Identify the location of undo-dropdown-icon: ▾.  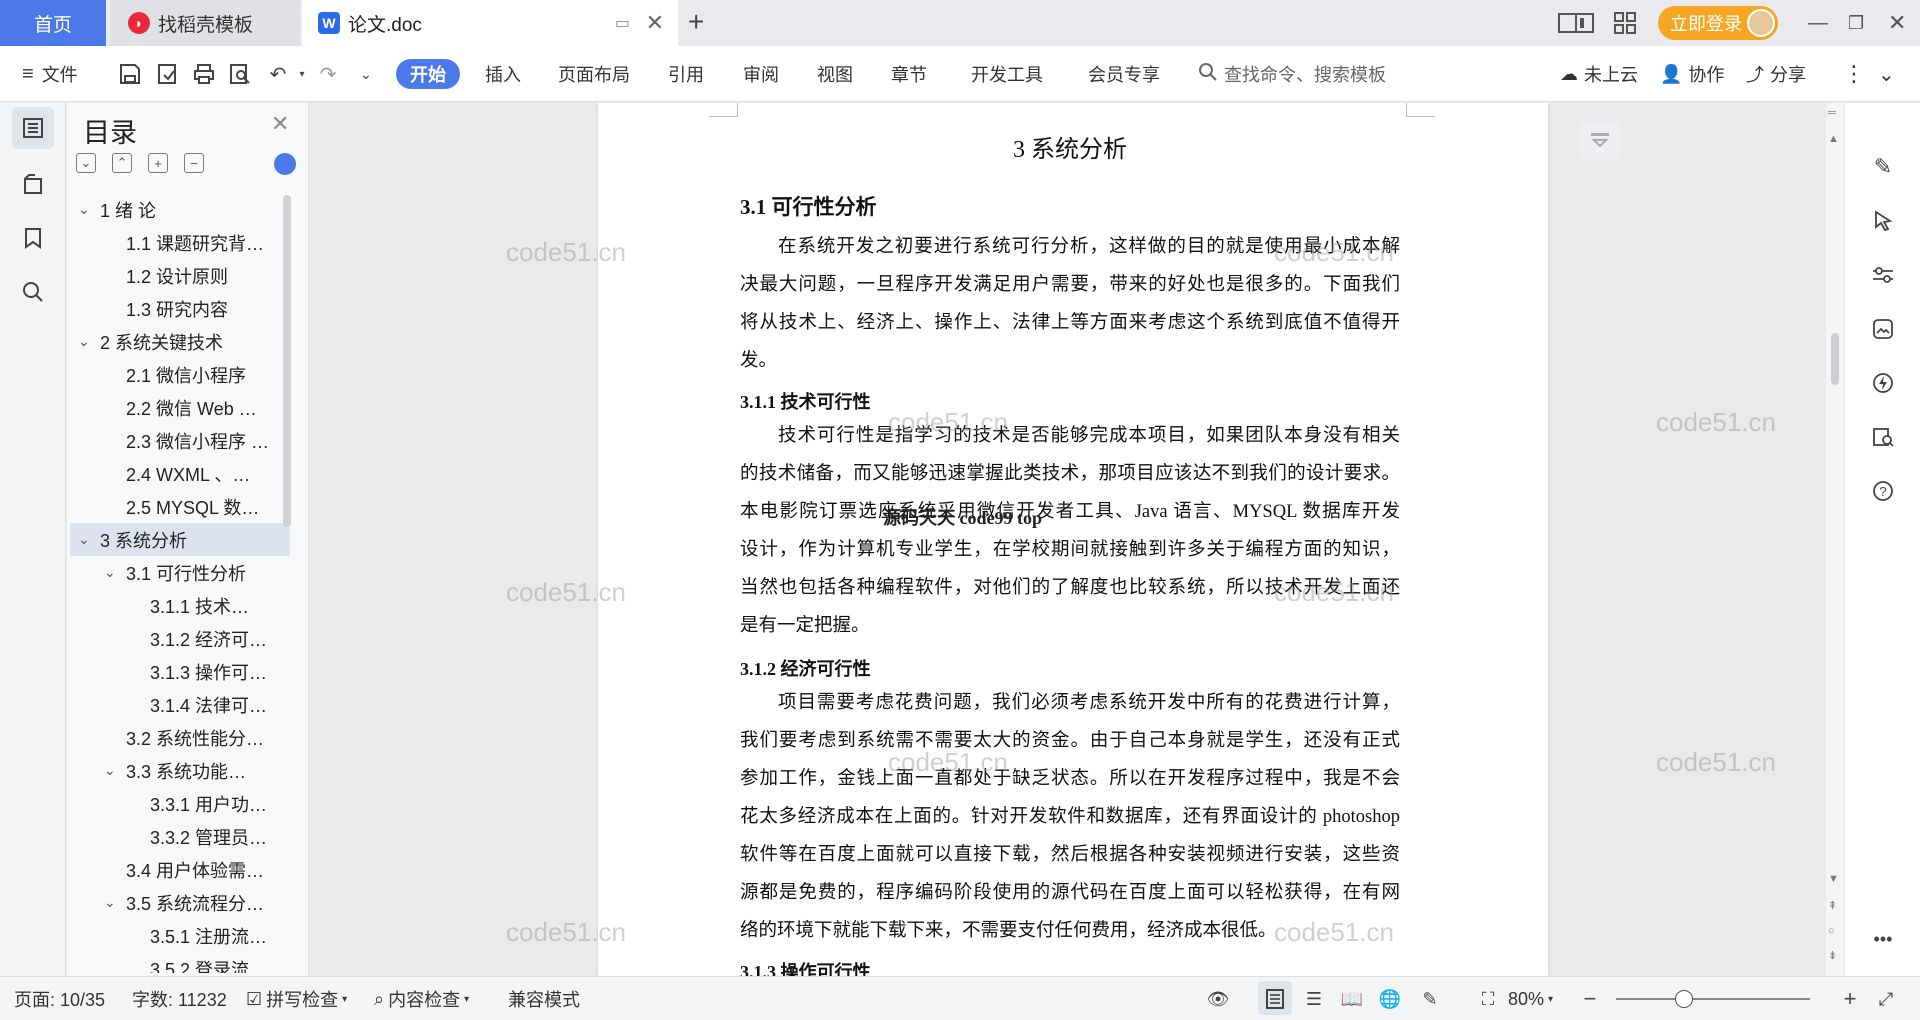
(302, 74).